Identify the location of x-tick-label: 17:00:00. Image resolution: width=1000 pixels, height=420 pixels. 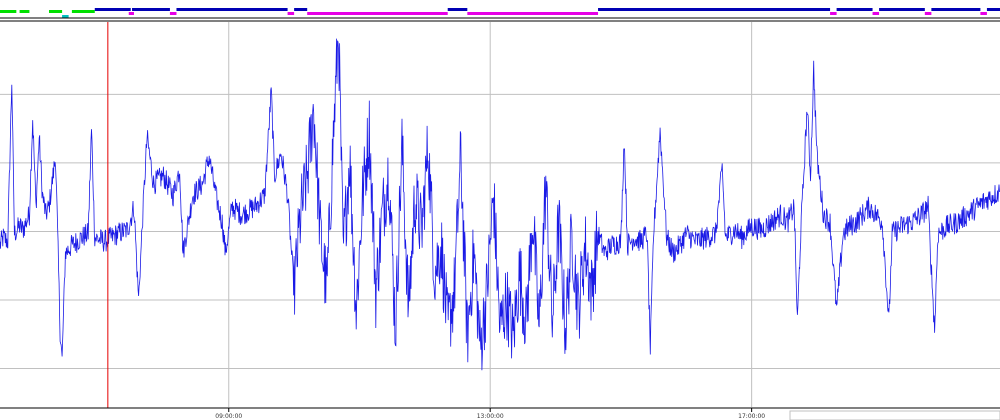
(751, 416).